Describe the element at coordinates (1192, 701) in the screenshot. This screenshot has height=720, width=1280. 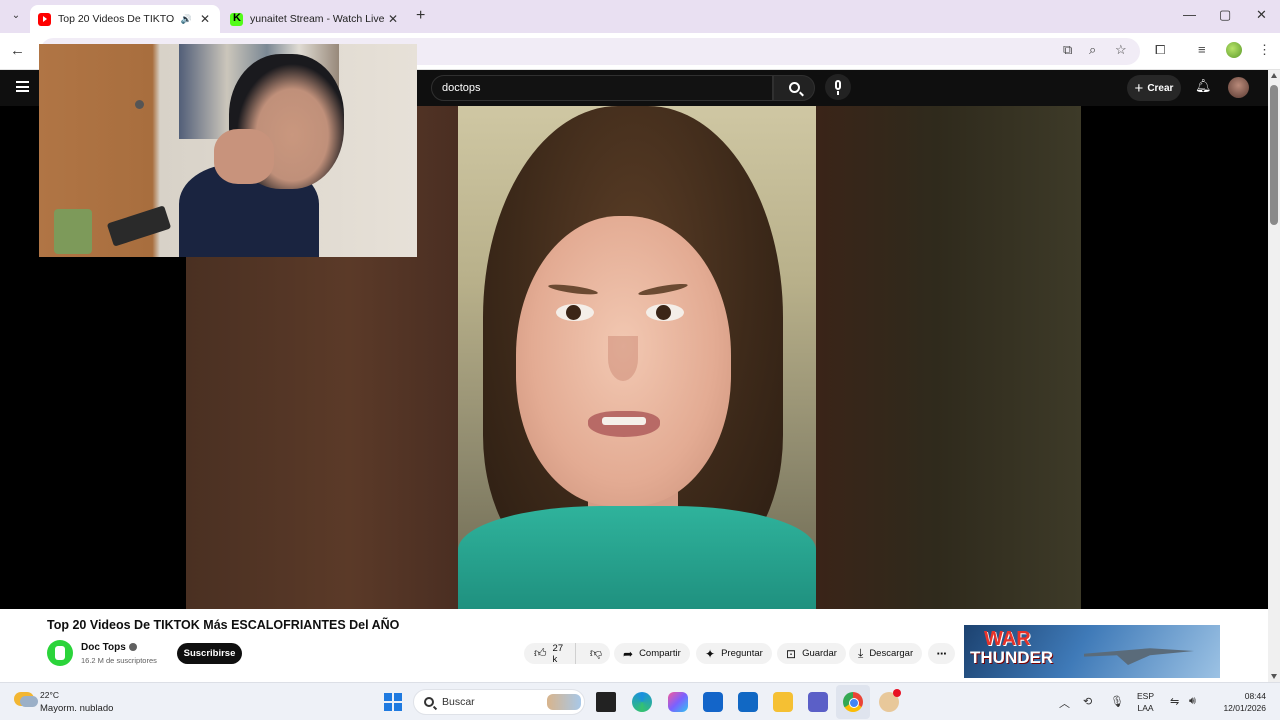
I see `volume-icon: 🔊︎` at that location.